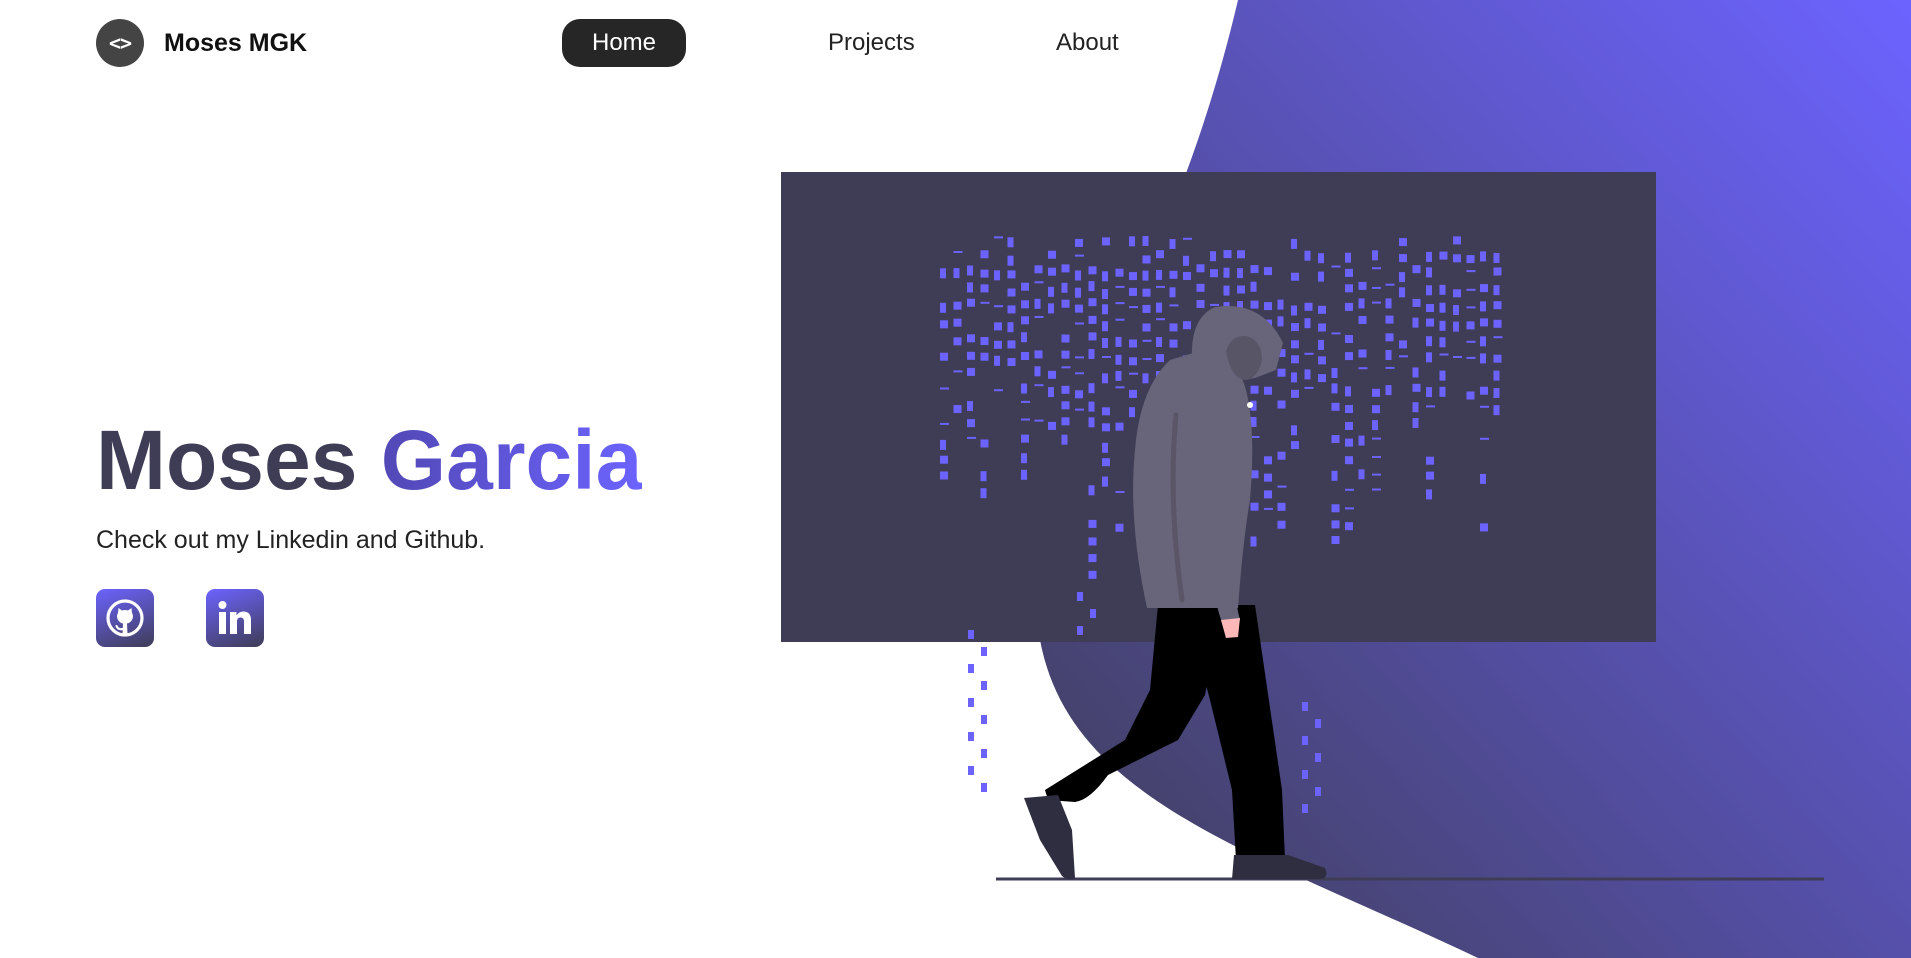 This screenshot has width=1911, height=958. What do you see at coordinates (235, 618) in the screenshot?
I see `linkedin-link` at bounding box center [235, 618].